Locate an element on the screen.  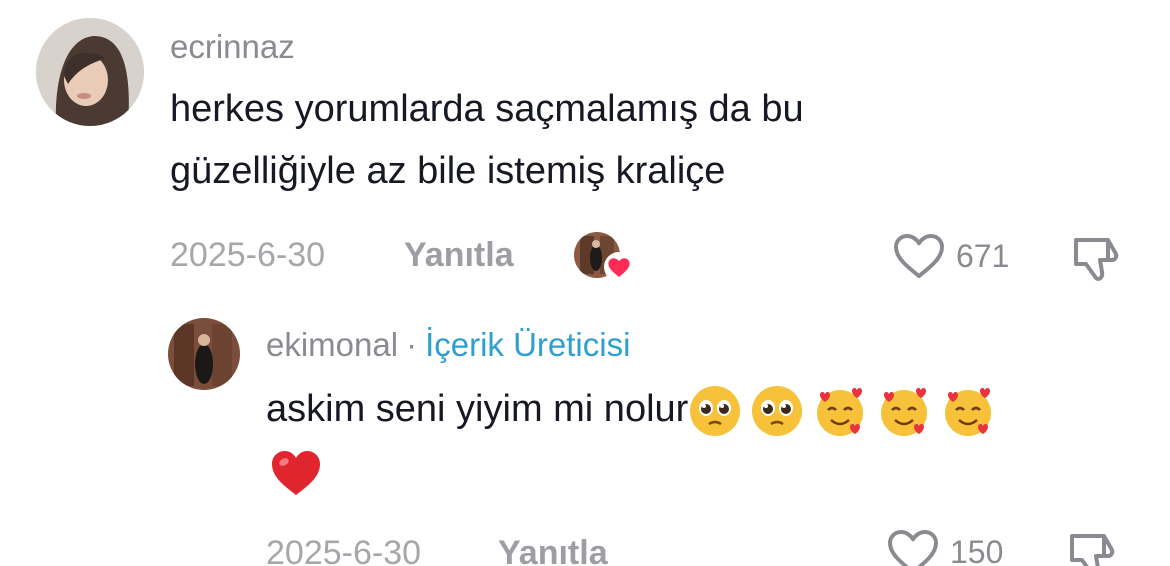
creator-badge: İçerik Üreticisi is located at coordinates (528, 344).